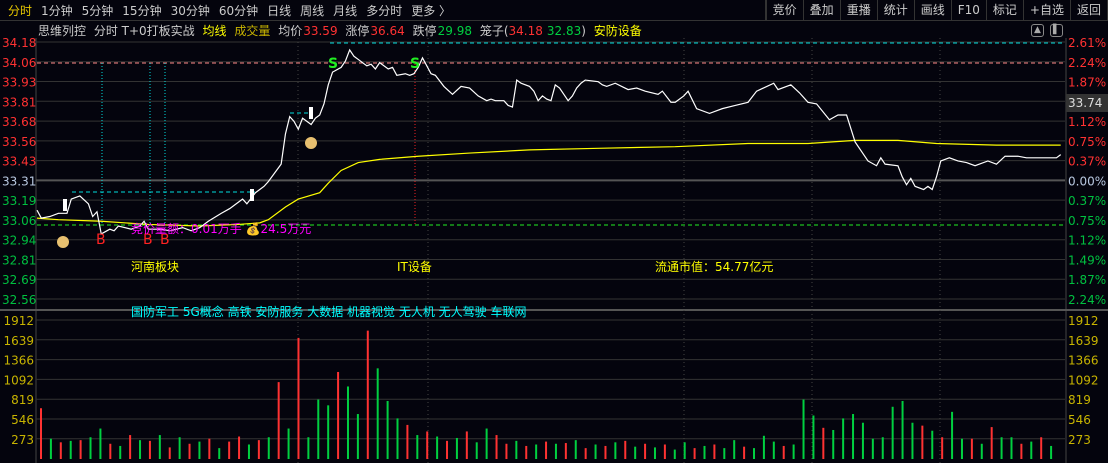 The width and height of the screenshot is (1108, 463). I want to click on volume-tick-right: 1366, so click(1083, 361).